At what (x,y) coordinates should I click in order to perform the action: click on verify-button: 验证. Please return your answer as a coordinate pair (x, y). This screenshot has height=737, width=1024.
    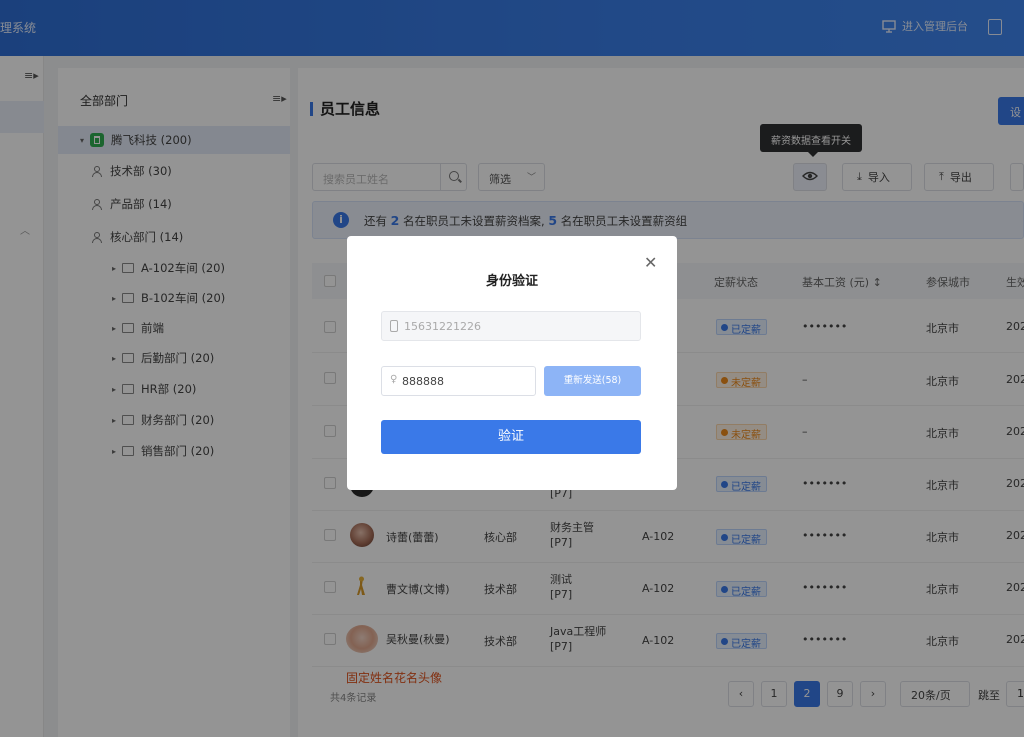
    Looking at the image, I should click on (511, 437).